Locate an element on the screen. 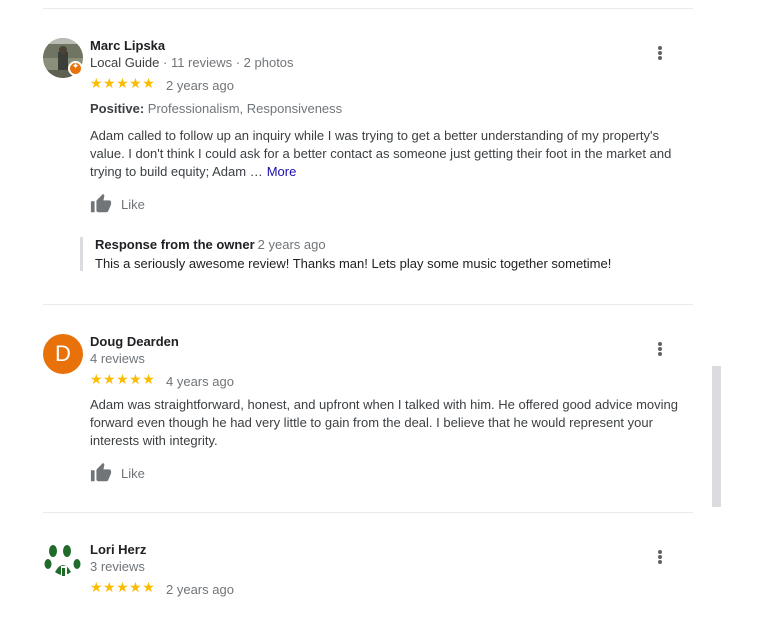 The height and width of the screenshot is (627, 761). avatar: D is located at coordinates (63, 354).